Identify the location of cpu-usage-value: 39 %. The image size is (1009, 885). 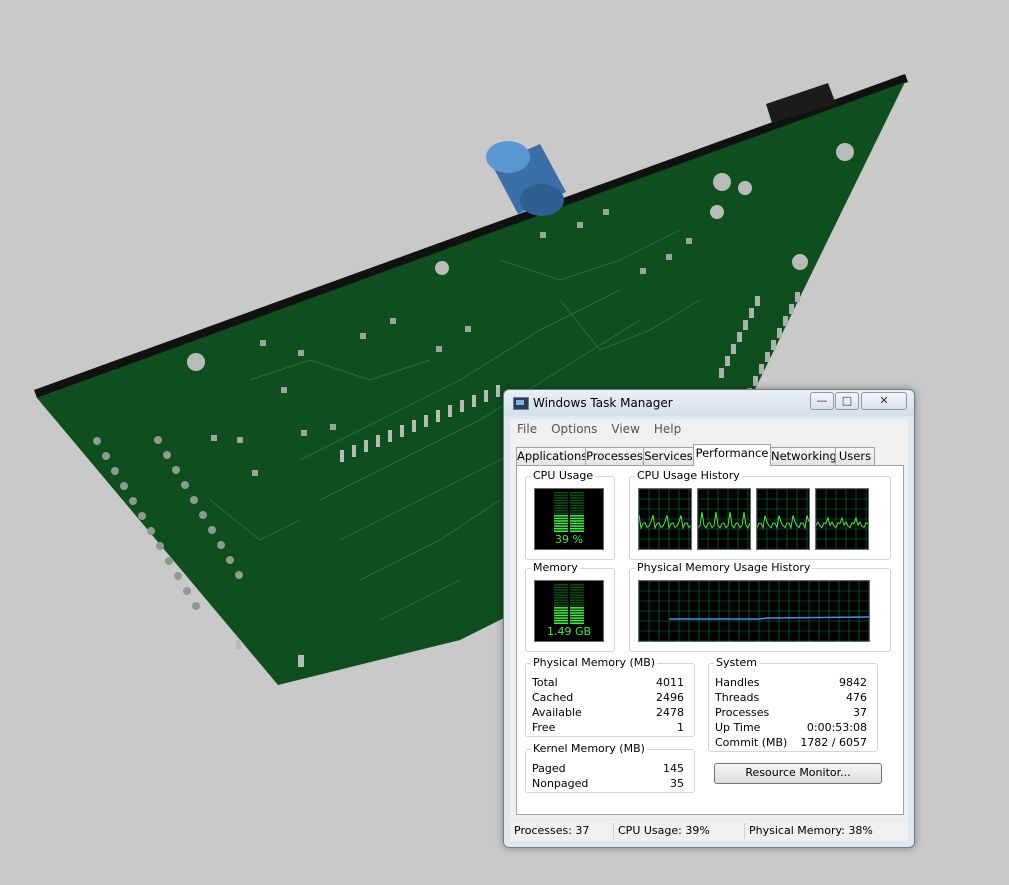
(569, 539).